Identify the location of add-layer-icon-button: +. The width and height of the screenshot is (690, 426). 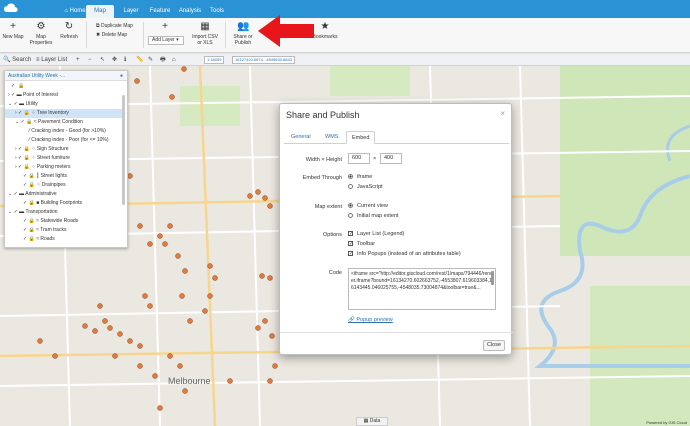
(165, 28).